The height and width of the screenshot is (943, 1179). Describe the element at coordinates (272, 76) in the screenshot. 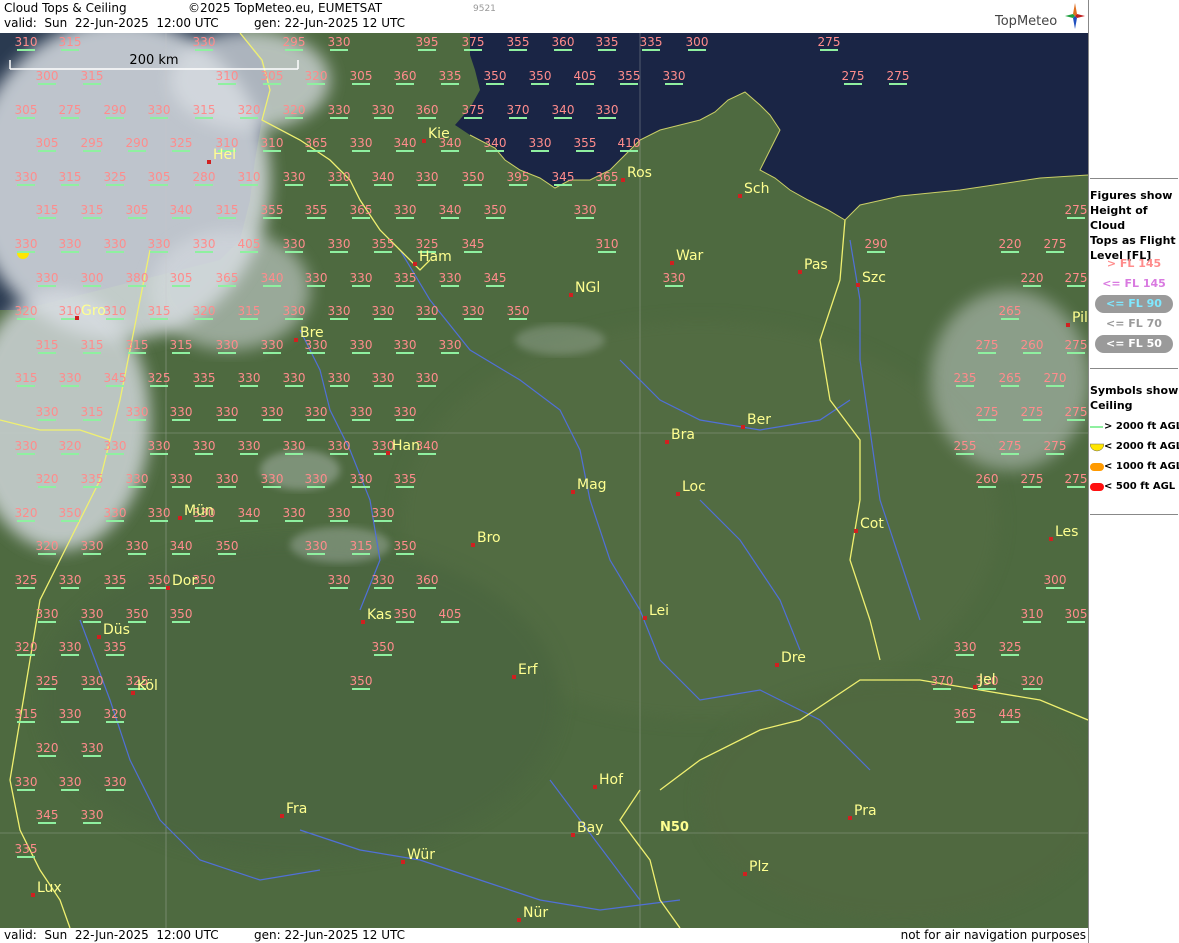

I see `cloud-top-text: 305` at that location.